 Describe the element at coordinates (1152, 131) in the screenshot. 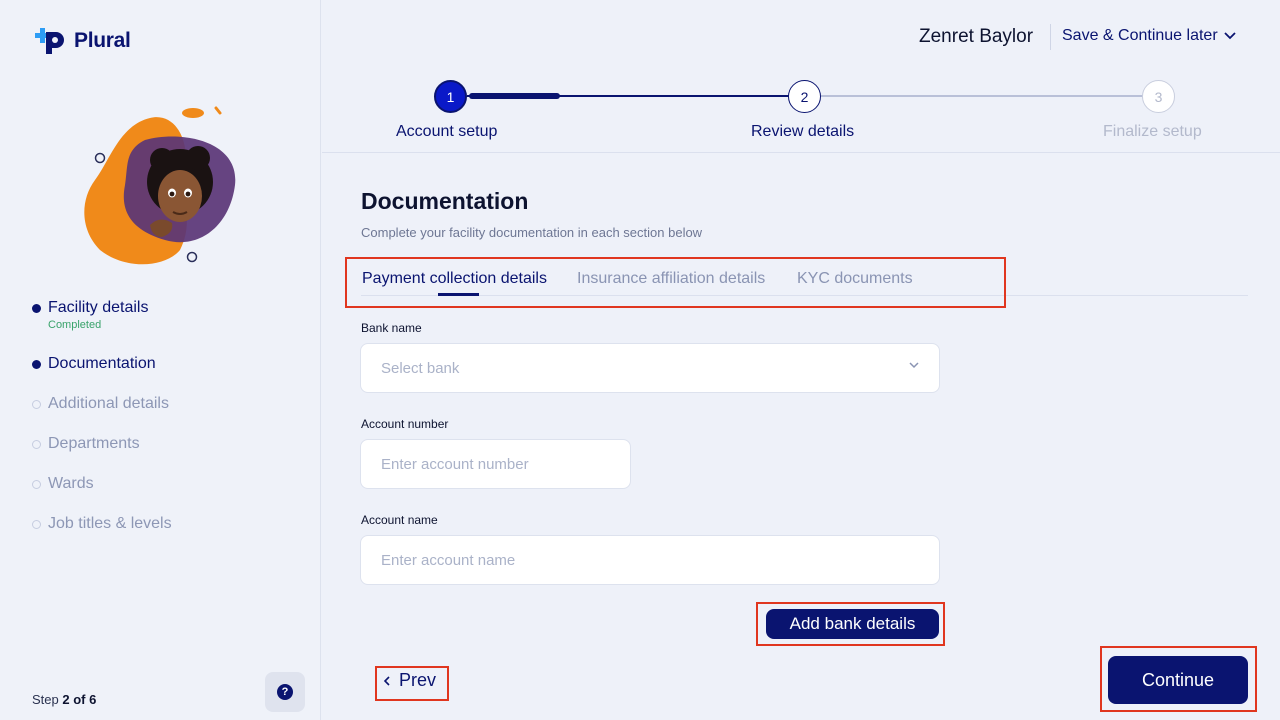

I see `progress-label-finalize-setup: Finalize setup` at that location.